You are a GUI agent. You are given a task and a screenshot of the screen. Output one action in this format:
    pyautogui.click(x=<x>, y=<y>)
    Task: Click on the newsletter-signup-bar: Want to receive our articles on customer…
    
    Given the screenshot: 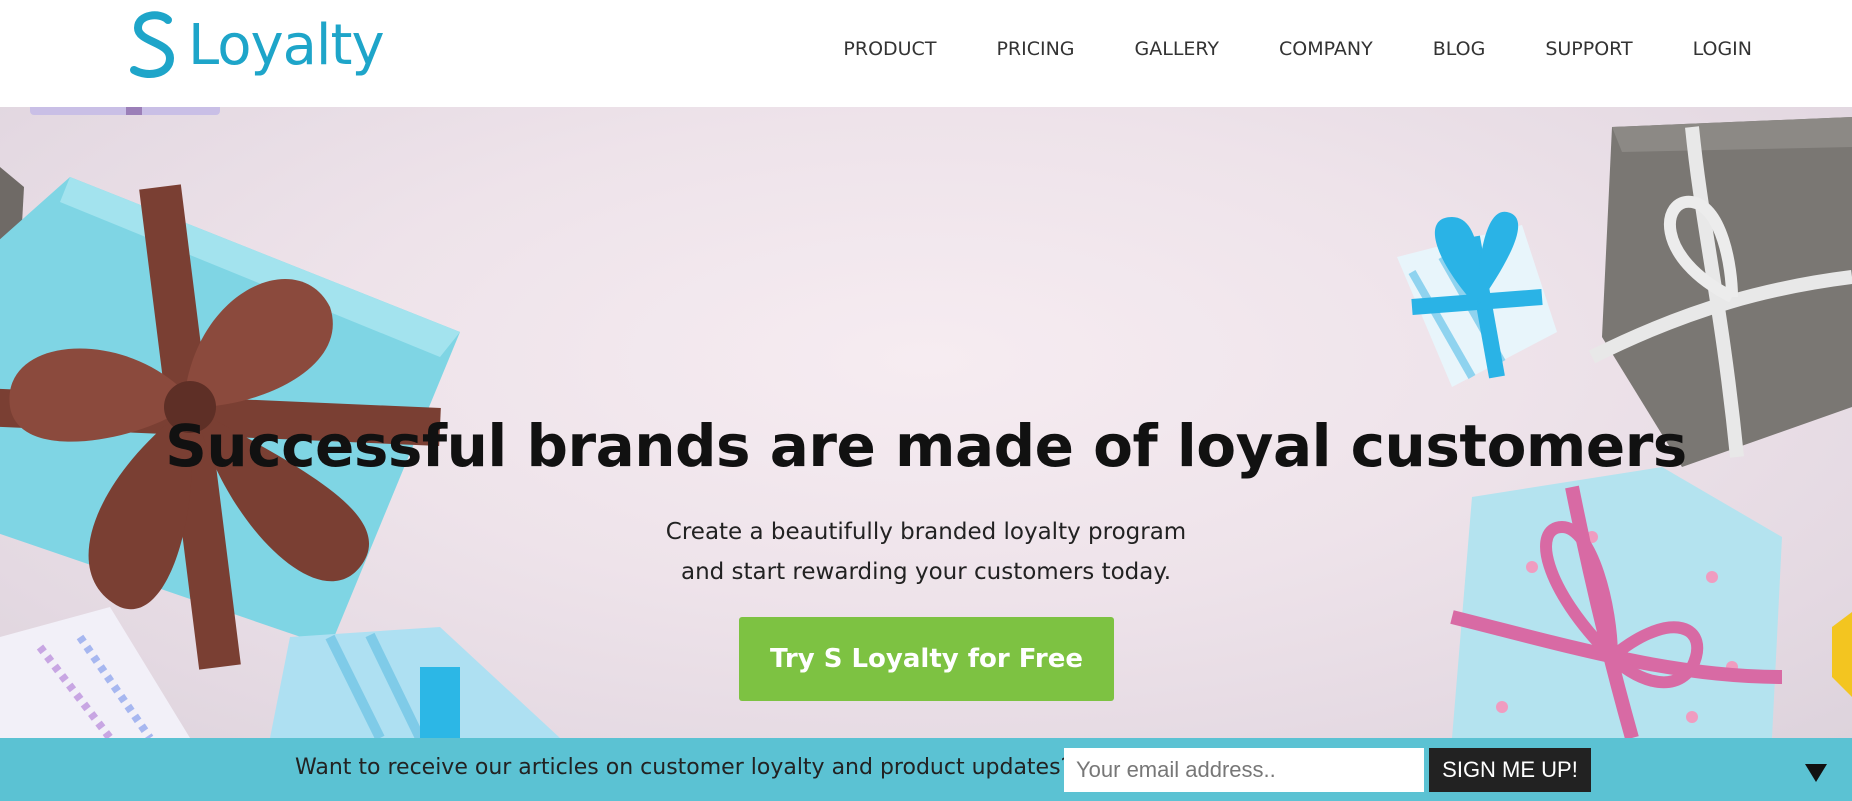 What is the action you would take?
    pyautogui.click(x=926, y=769)
    